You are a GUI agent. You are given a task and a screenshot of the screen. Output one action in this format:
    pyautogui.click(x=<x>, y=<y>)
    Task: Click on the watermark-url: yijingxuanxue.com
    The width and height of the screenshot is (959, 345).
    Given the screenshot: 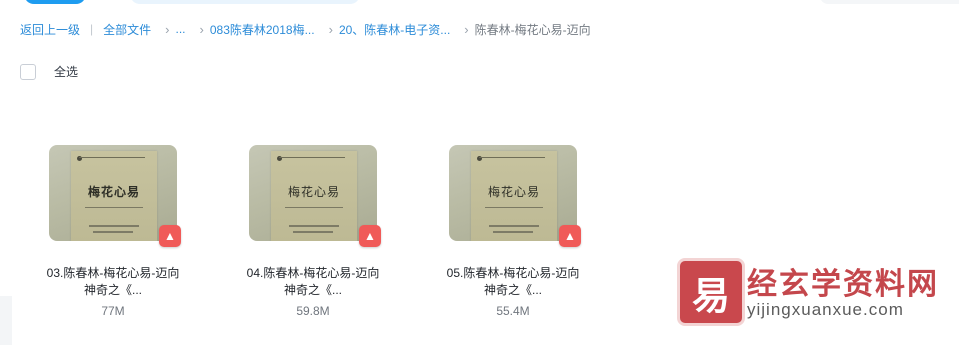 What is the action you would take?
    pyautogui.click(x=825, y=309)
    